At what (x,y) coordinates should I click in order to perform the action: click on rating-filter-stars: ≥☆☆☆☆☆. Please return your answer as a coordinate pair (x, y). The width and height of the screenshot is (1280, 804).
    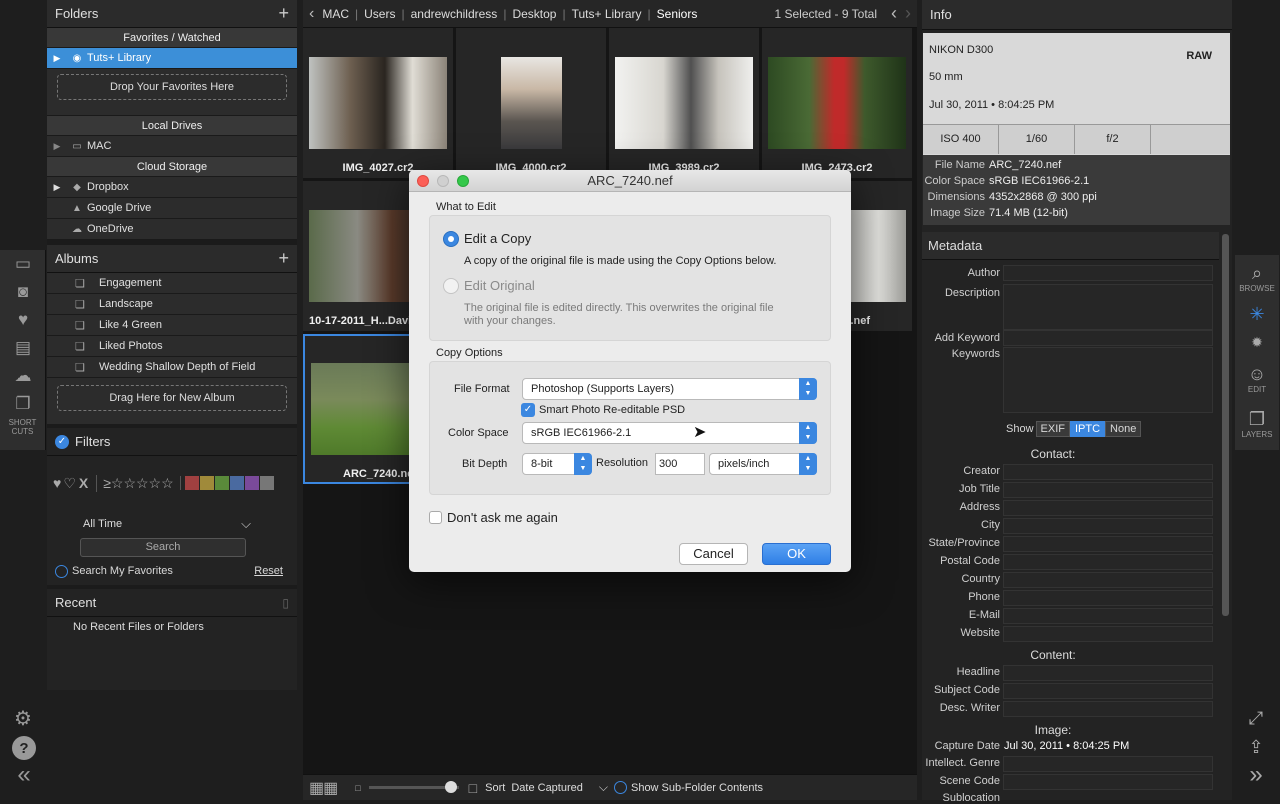
    Looking at the image, I should click on (135, 483).